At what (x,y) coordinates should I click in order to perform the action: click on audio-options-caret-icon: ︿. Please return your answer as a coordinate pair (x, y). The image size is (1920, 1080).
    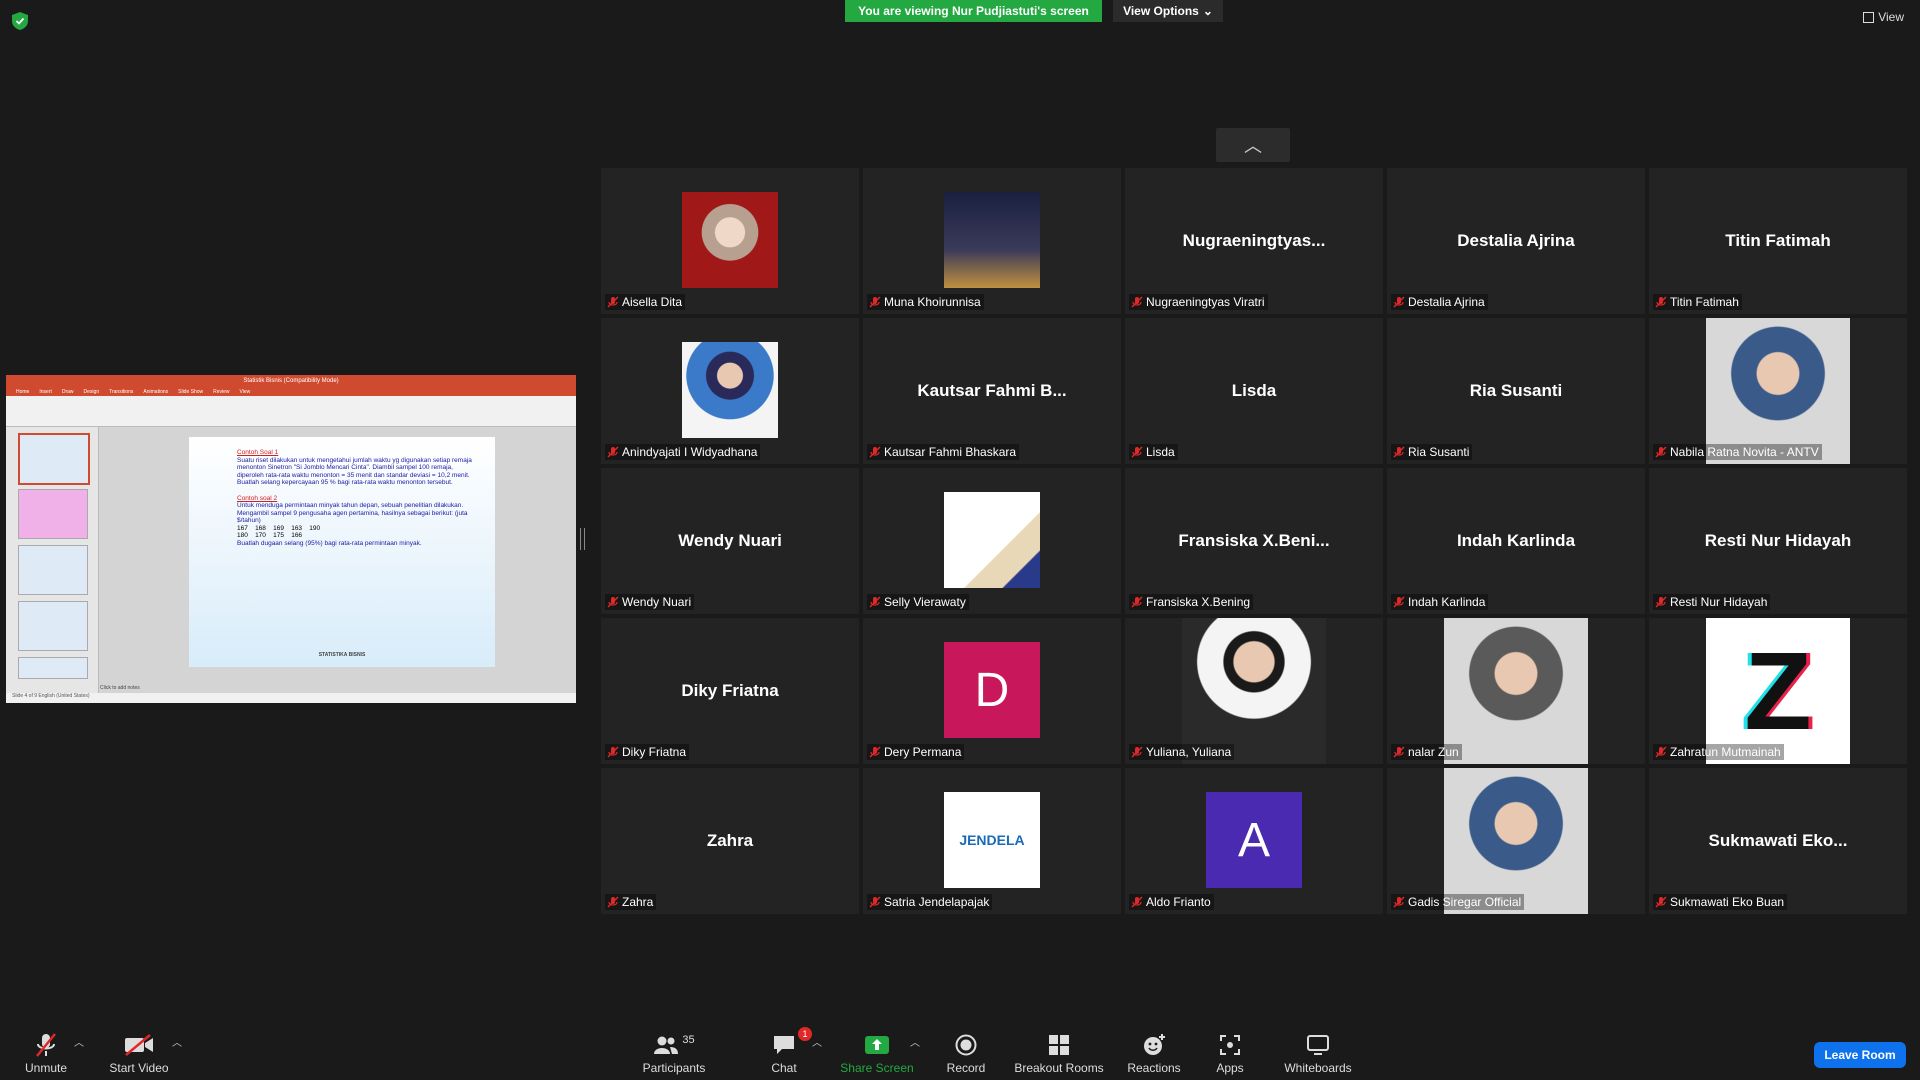
    Looking at the image, I should click on (79, 1041).